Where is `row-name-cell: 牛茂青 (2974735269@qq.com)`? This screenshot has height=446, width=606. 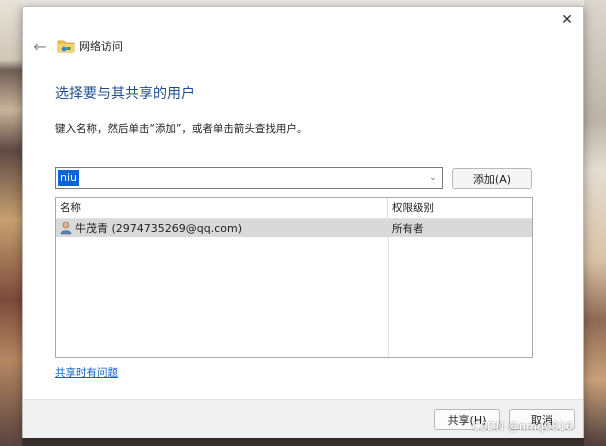
row-name-cell: 牛茂青 (2974735269@qq.com) is located at coordinates (222, 228).